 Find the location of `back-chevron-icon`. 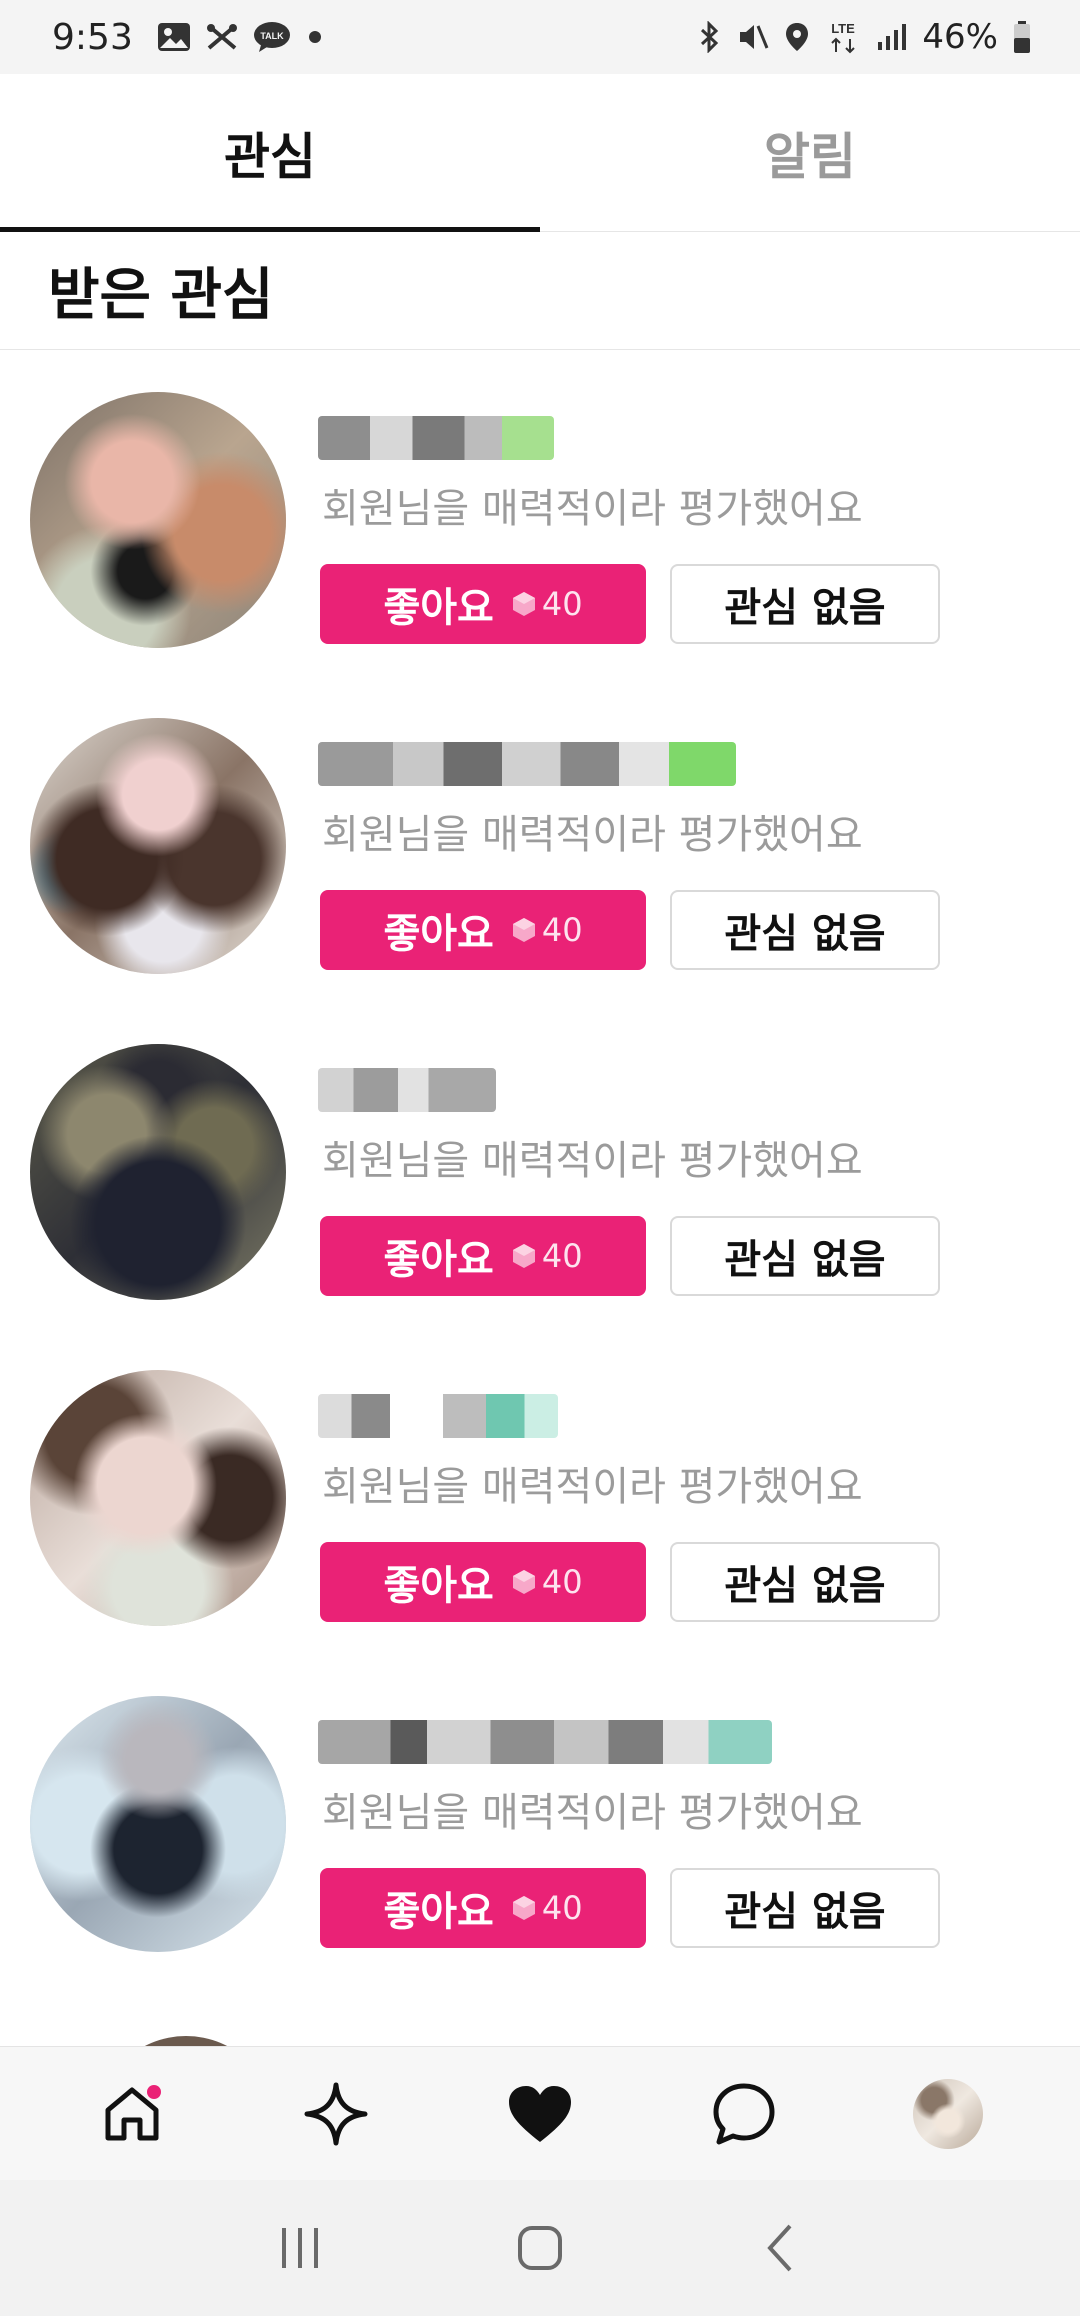

back-chevron-icon is located at coordinates (779, 2248).